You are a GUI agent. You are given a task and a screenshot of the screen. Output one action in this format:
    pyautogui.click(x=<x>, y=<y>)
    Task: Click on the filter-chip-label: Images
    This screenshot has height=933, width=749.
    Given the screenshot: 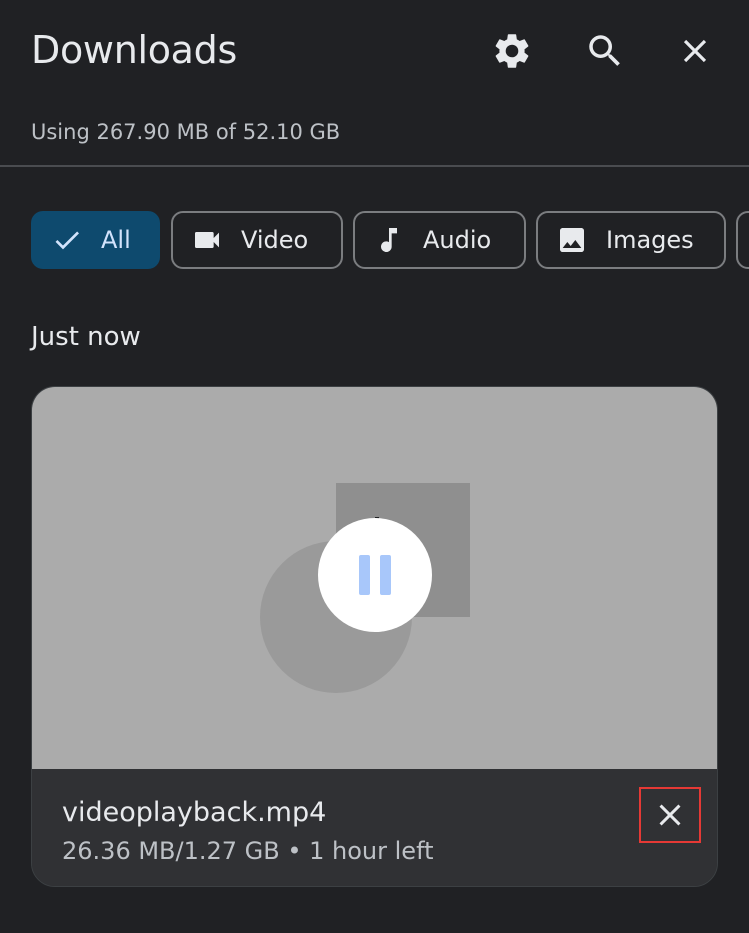 What is the action you would take?
    pyautogui.click(x=650, y=240)
    